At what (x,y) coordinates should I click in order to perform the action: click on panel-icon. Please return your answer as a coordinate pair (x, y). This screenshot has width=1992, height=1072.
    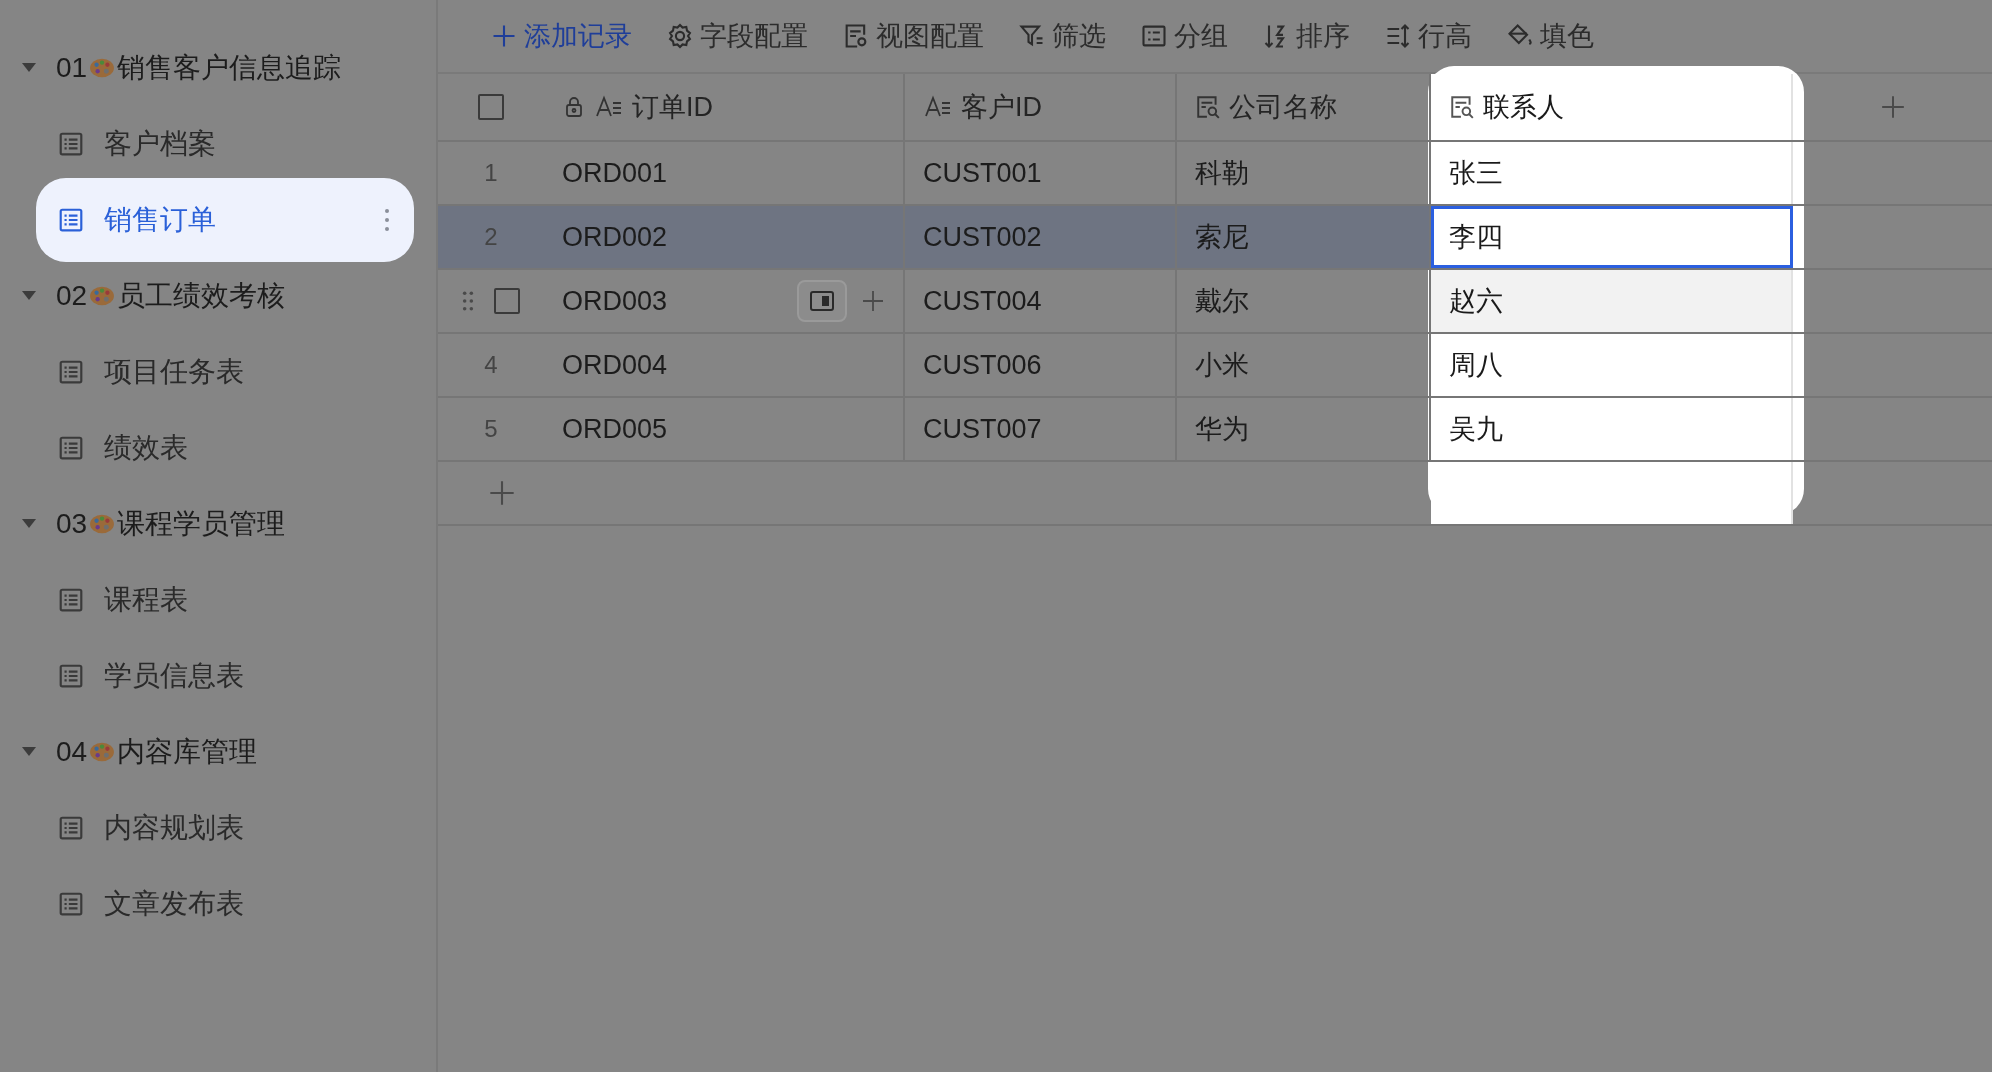
    Looking at the image, I should click on (822, 301).